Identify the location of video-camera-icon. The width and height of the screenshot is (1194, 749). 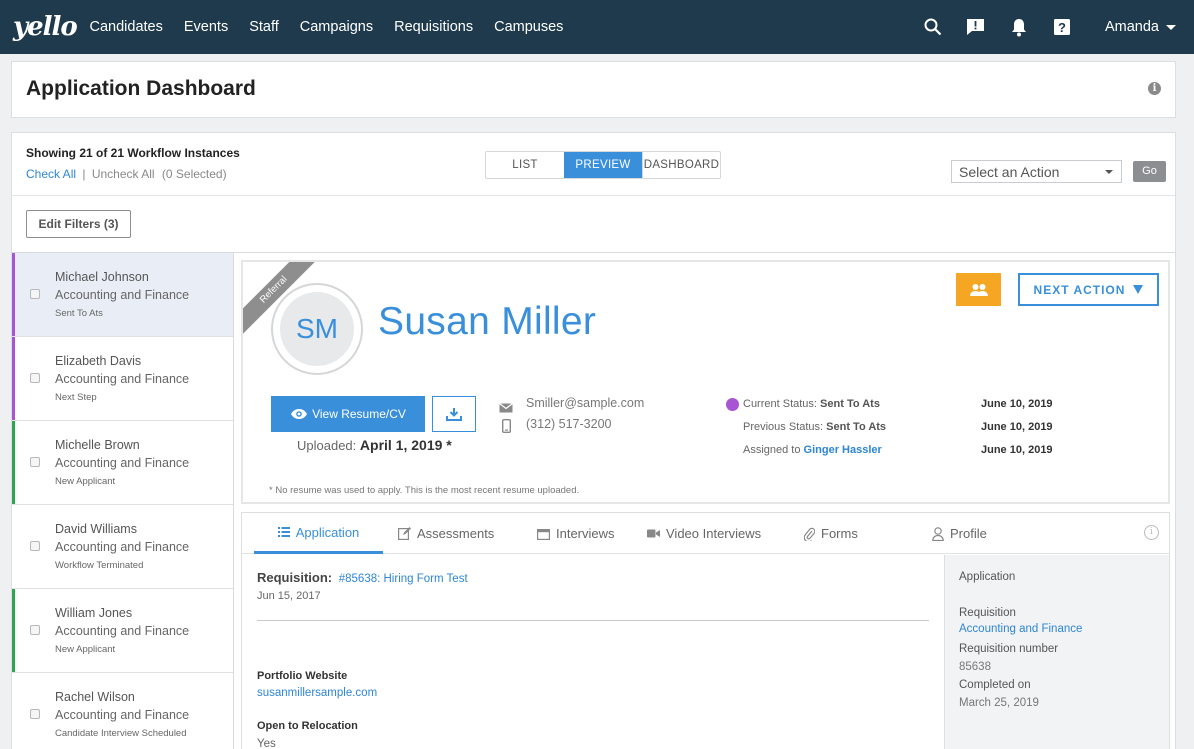
(653, 533).